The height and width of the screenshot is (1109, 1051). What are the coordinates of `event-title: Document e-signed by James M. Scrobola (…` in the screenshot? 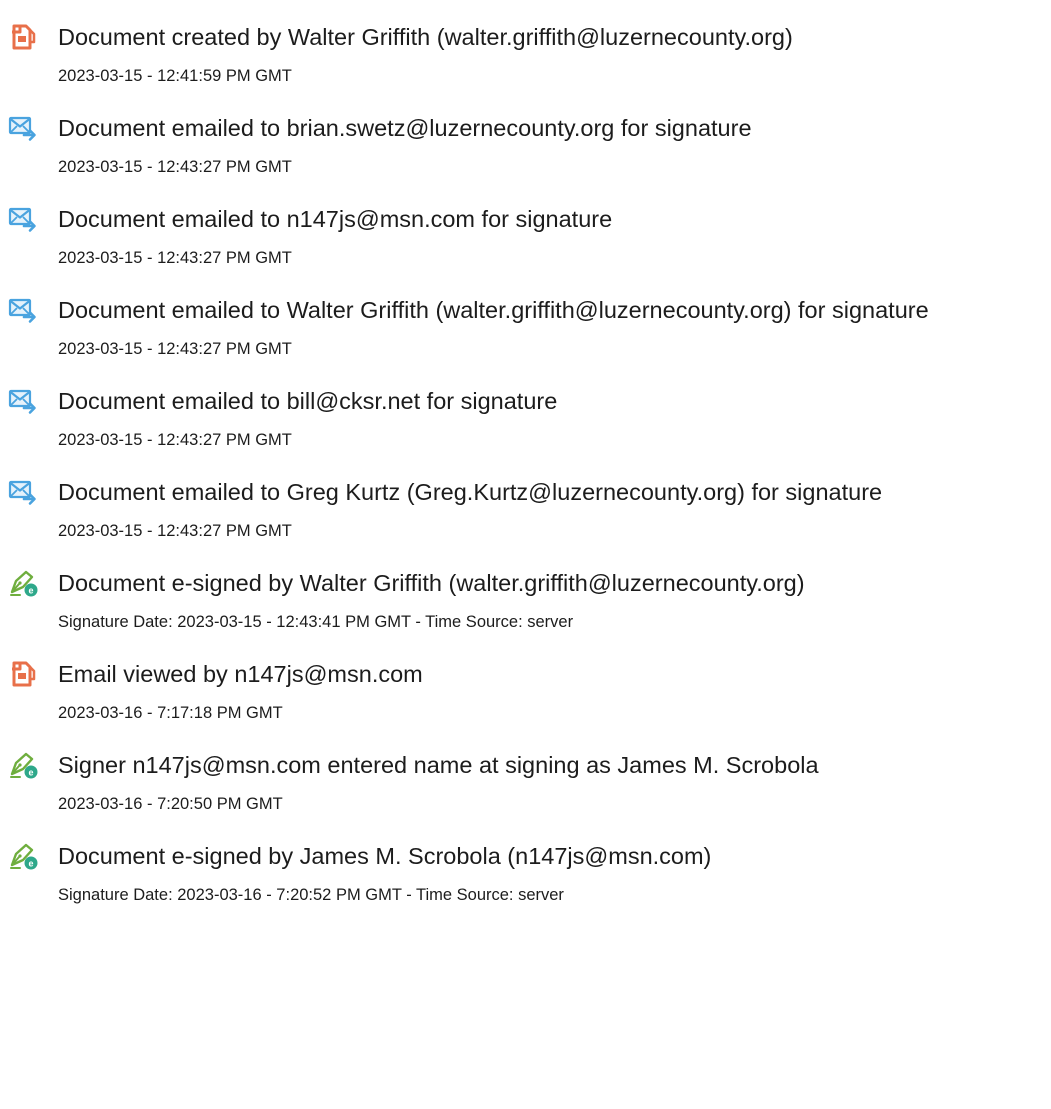 It's located at (385, 856).